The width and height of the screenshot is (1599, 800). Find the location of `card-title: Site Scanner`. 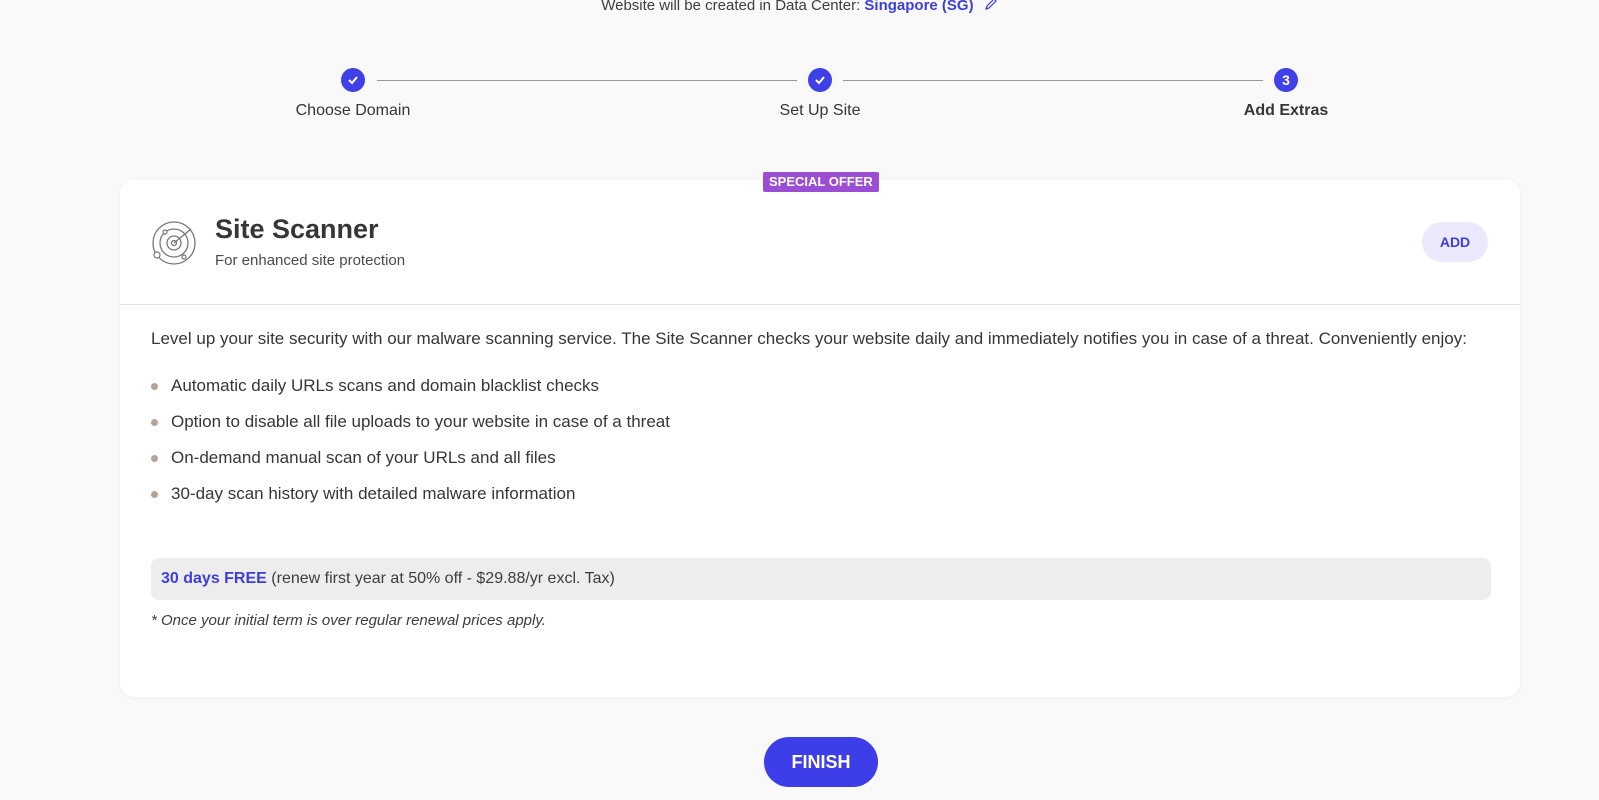

card-title: Site Scanner is located at coordinates (297, 229).